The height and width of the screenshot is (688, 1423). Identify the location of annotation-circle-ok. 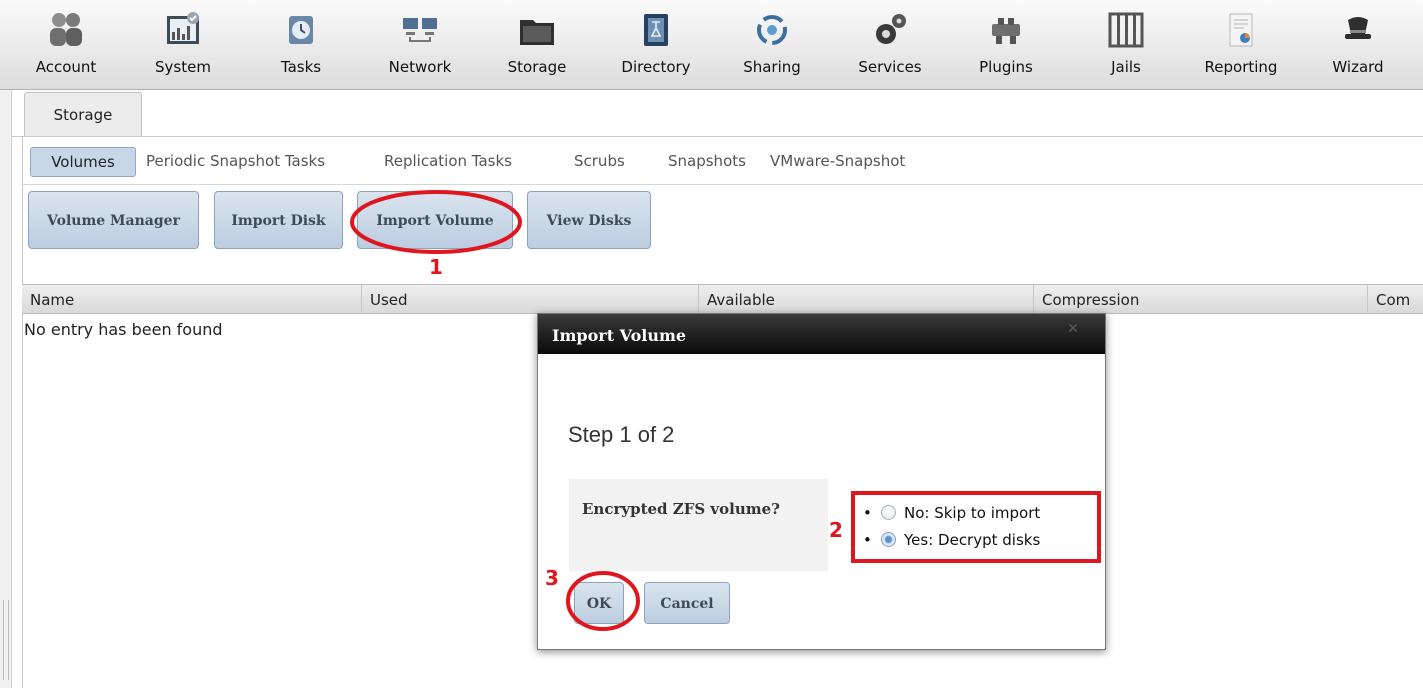
(603, 601).